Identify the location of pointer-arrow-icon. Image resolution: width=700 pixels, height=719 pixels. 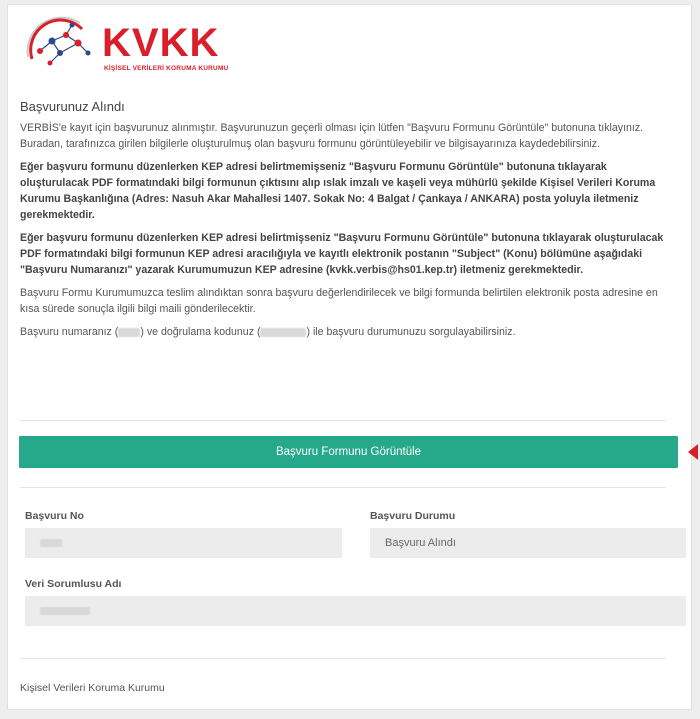
(693, 452).